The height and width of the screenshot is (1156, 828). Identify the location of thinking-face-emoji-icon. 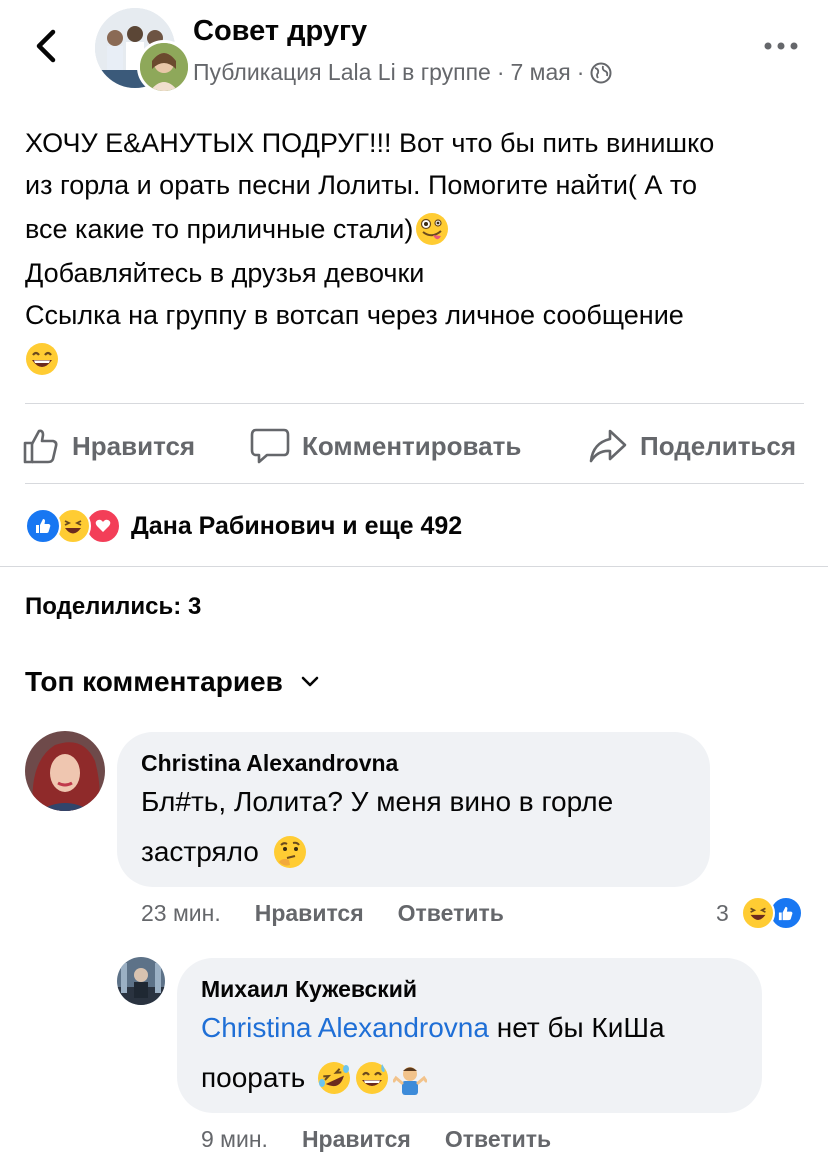
(289, 852).